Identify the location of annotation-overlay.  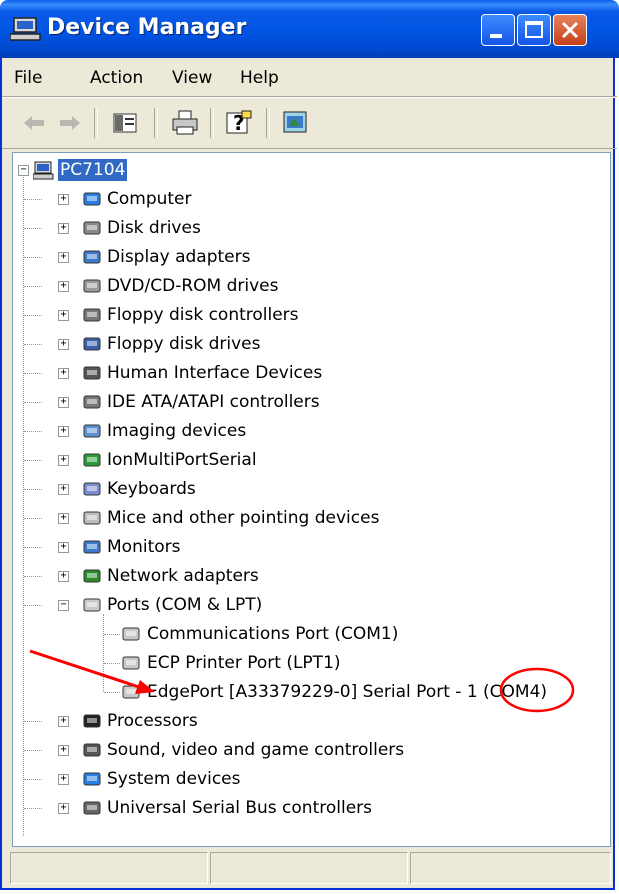
(302, 681).